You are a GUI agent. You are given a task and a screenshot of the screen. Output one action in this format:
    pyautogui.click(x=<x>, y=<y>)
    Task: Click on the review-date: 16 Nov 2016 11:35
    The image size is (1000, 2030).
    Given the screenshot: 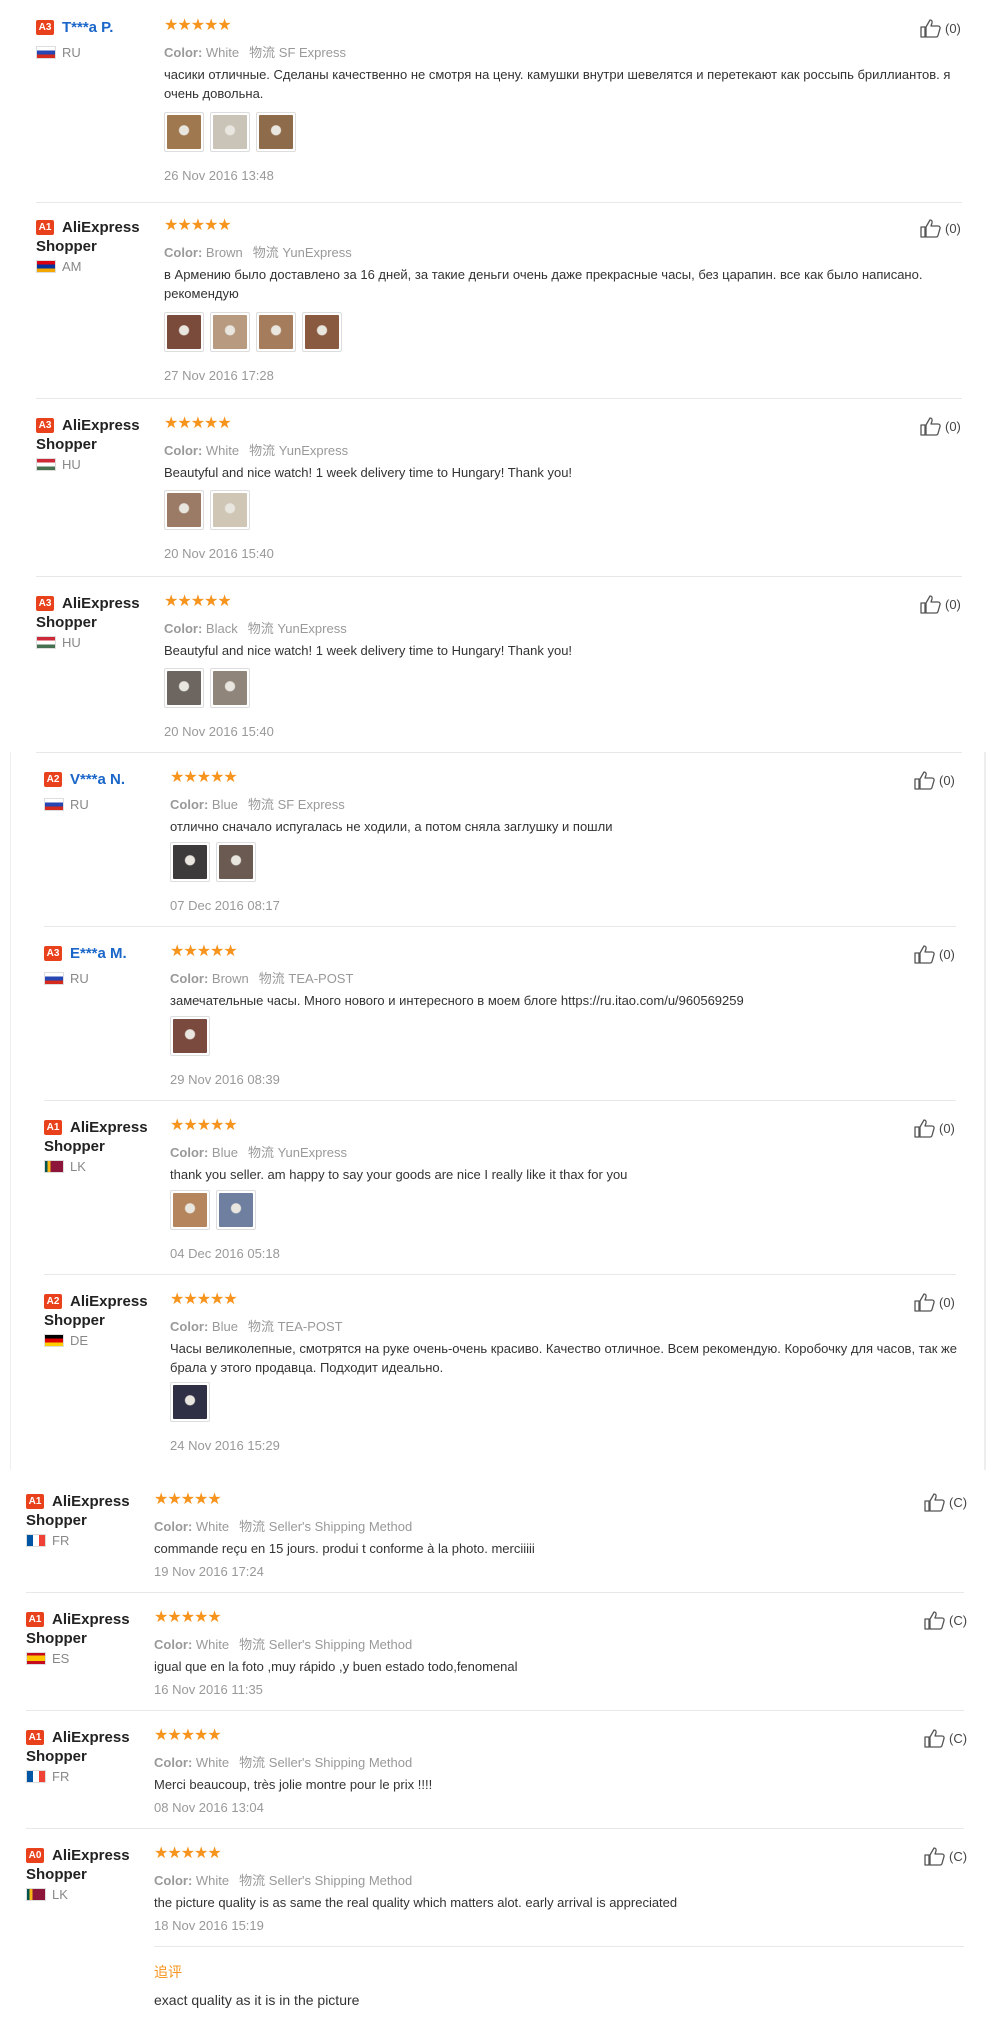 What is the action you would take?
    pyautogui.click(x=208, y=1689)
    